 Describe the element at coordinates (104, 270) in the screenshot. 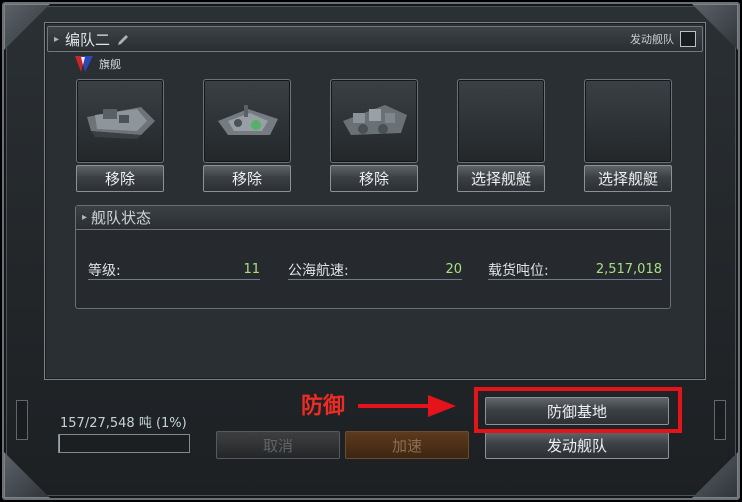

I see `level-label: 等级:` at that location.